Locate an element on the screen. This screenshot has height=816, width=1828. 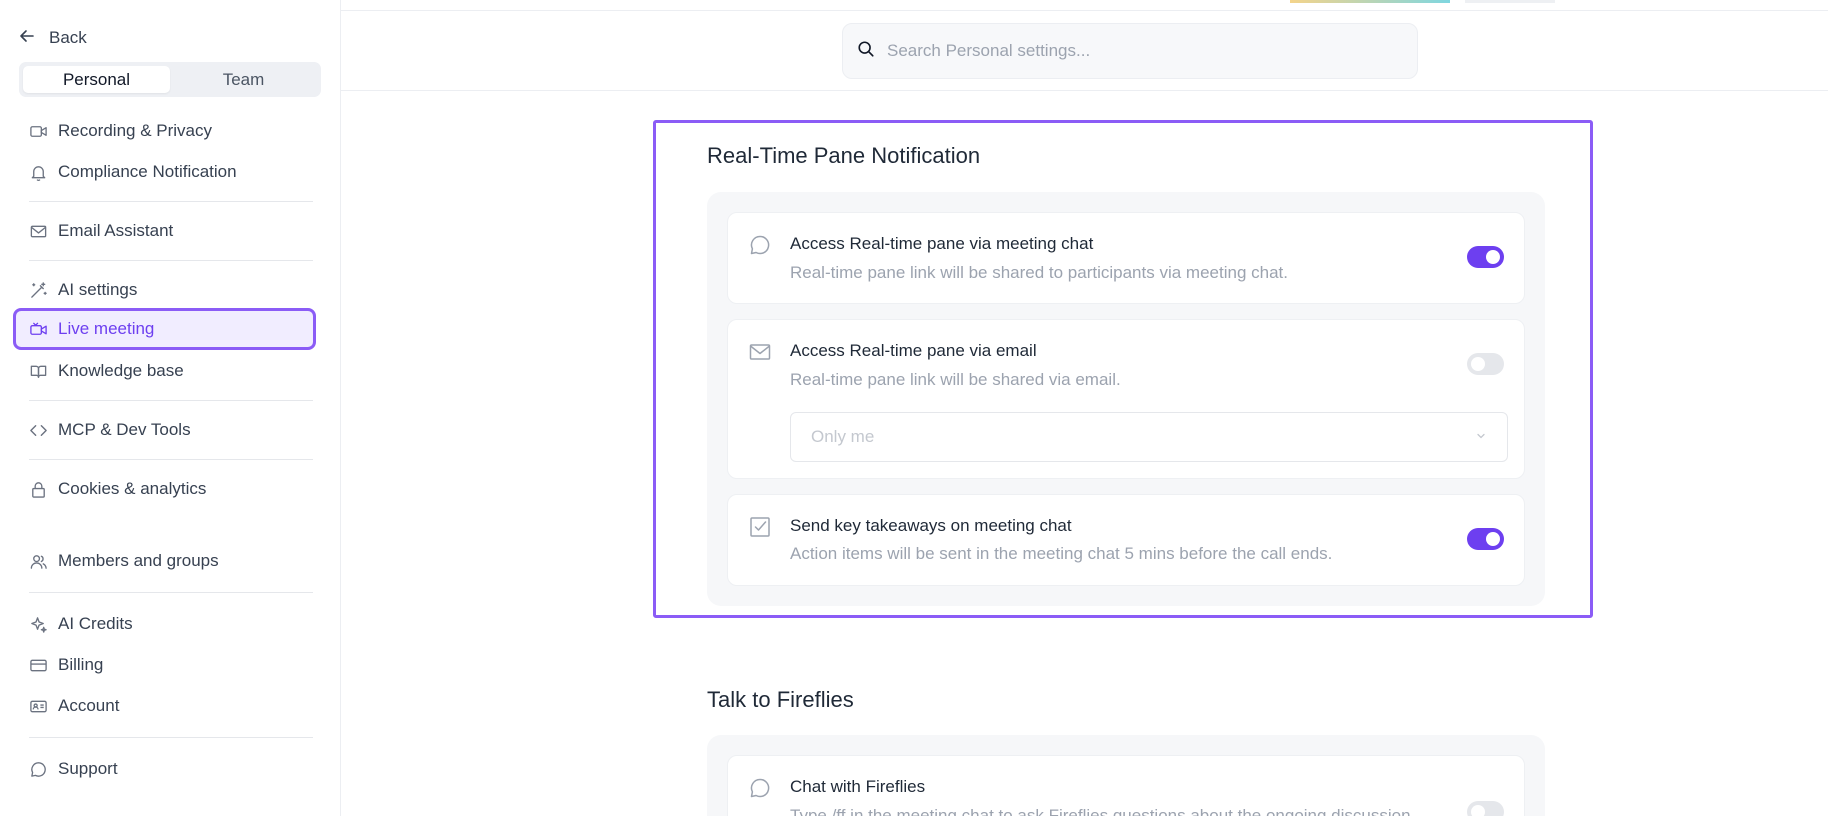
sidebar-item-label: Email Assistant is located at coordinates (116, 230).